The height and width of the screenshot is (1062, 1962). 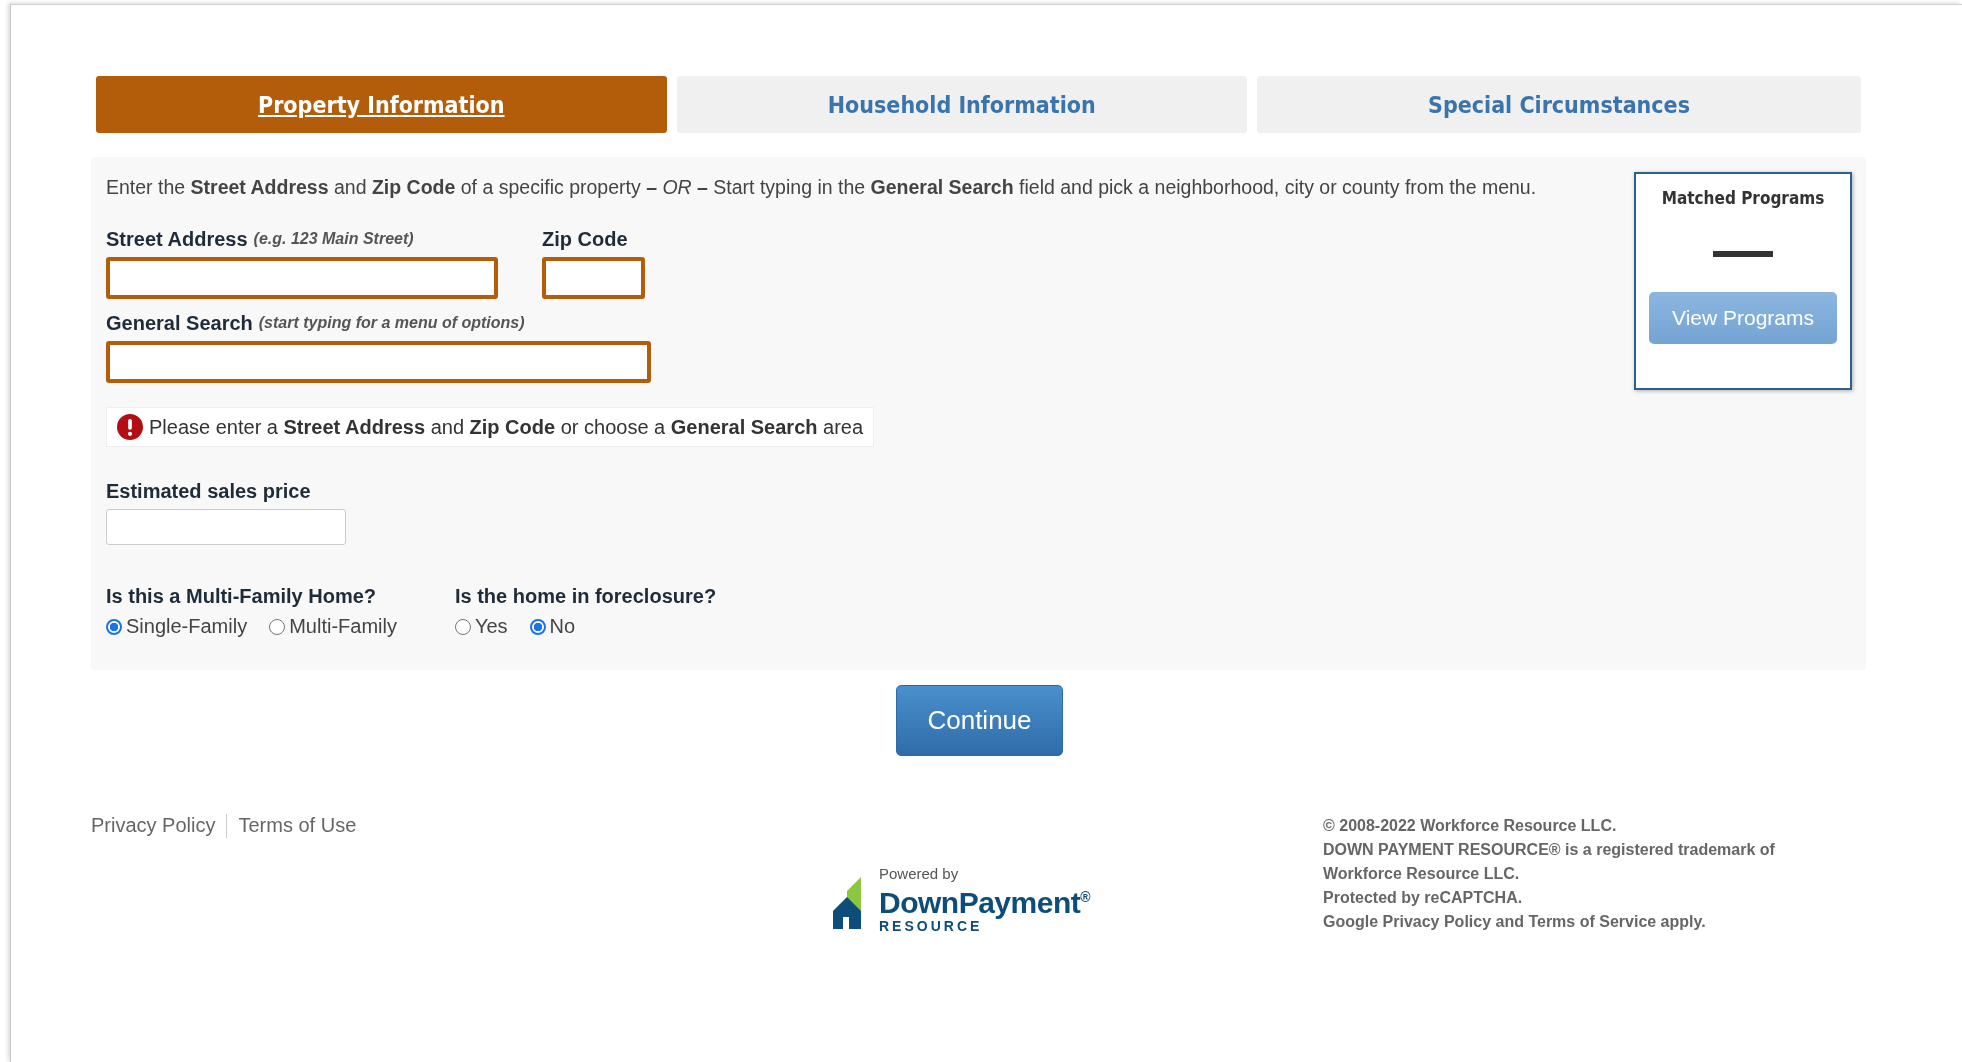 What do you see at coordinates (593, 278) in the screenshot?
I see `zip-code-field` at bounding box center [593, 278].